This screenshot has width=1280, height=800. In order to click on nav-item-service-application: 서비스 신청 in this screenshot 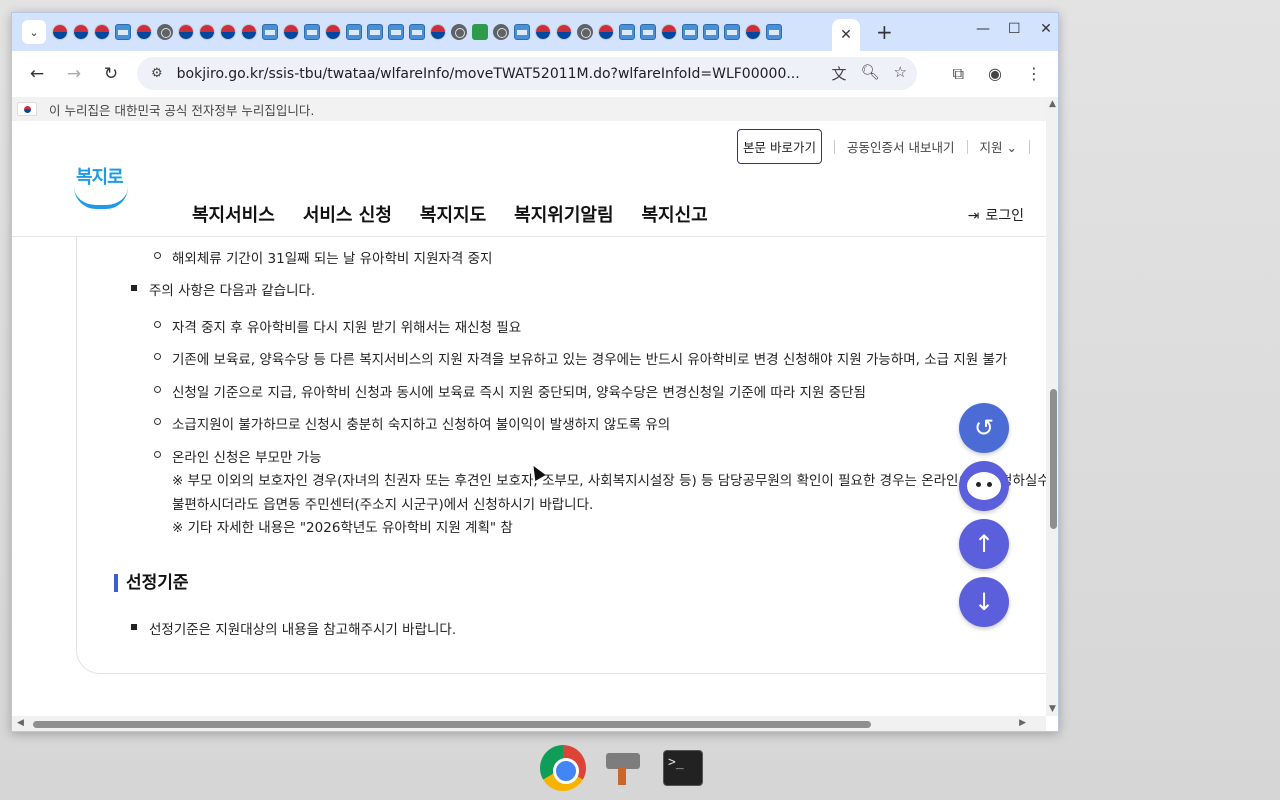, I will do `click(347, 214)`.